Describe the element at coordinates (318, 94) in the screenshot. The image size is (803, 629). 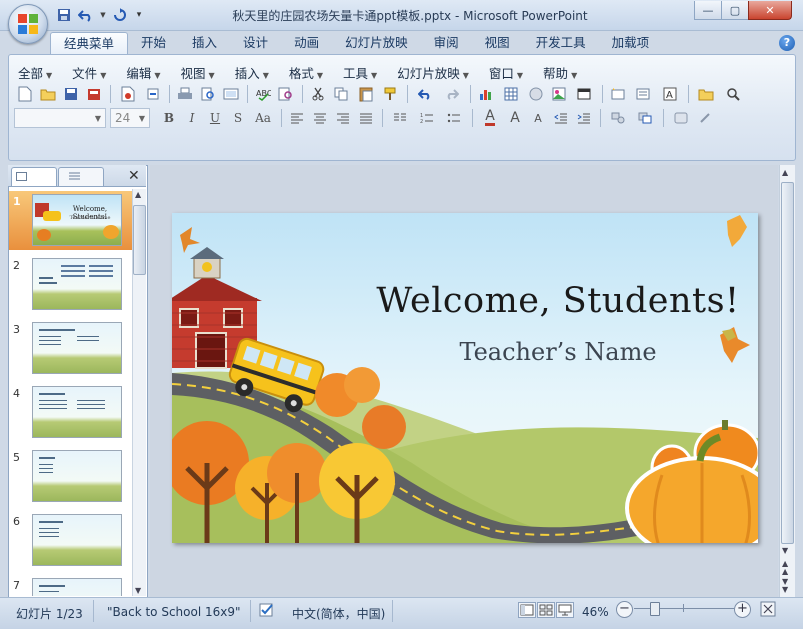
I see `cut-icon` at that location.